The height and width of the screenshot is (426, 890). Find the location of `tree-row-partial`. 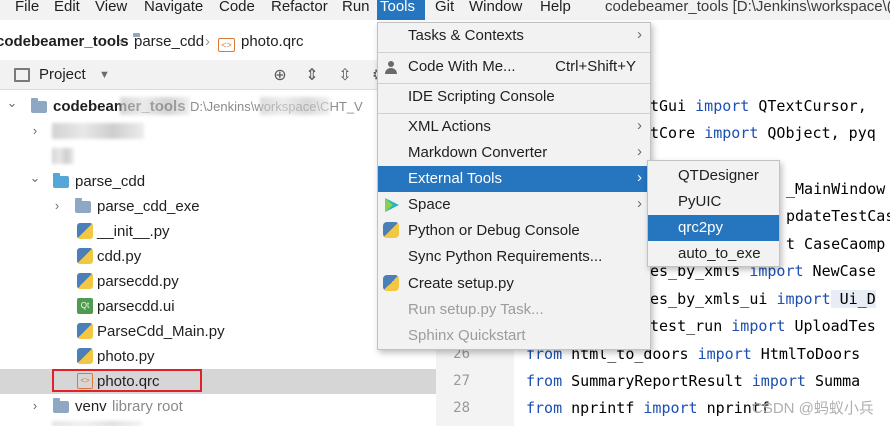

tree-row-partial is located at coordinates (218, 422).